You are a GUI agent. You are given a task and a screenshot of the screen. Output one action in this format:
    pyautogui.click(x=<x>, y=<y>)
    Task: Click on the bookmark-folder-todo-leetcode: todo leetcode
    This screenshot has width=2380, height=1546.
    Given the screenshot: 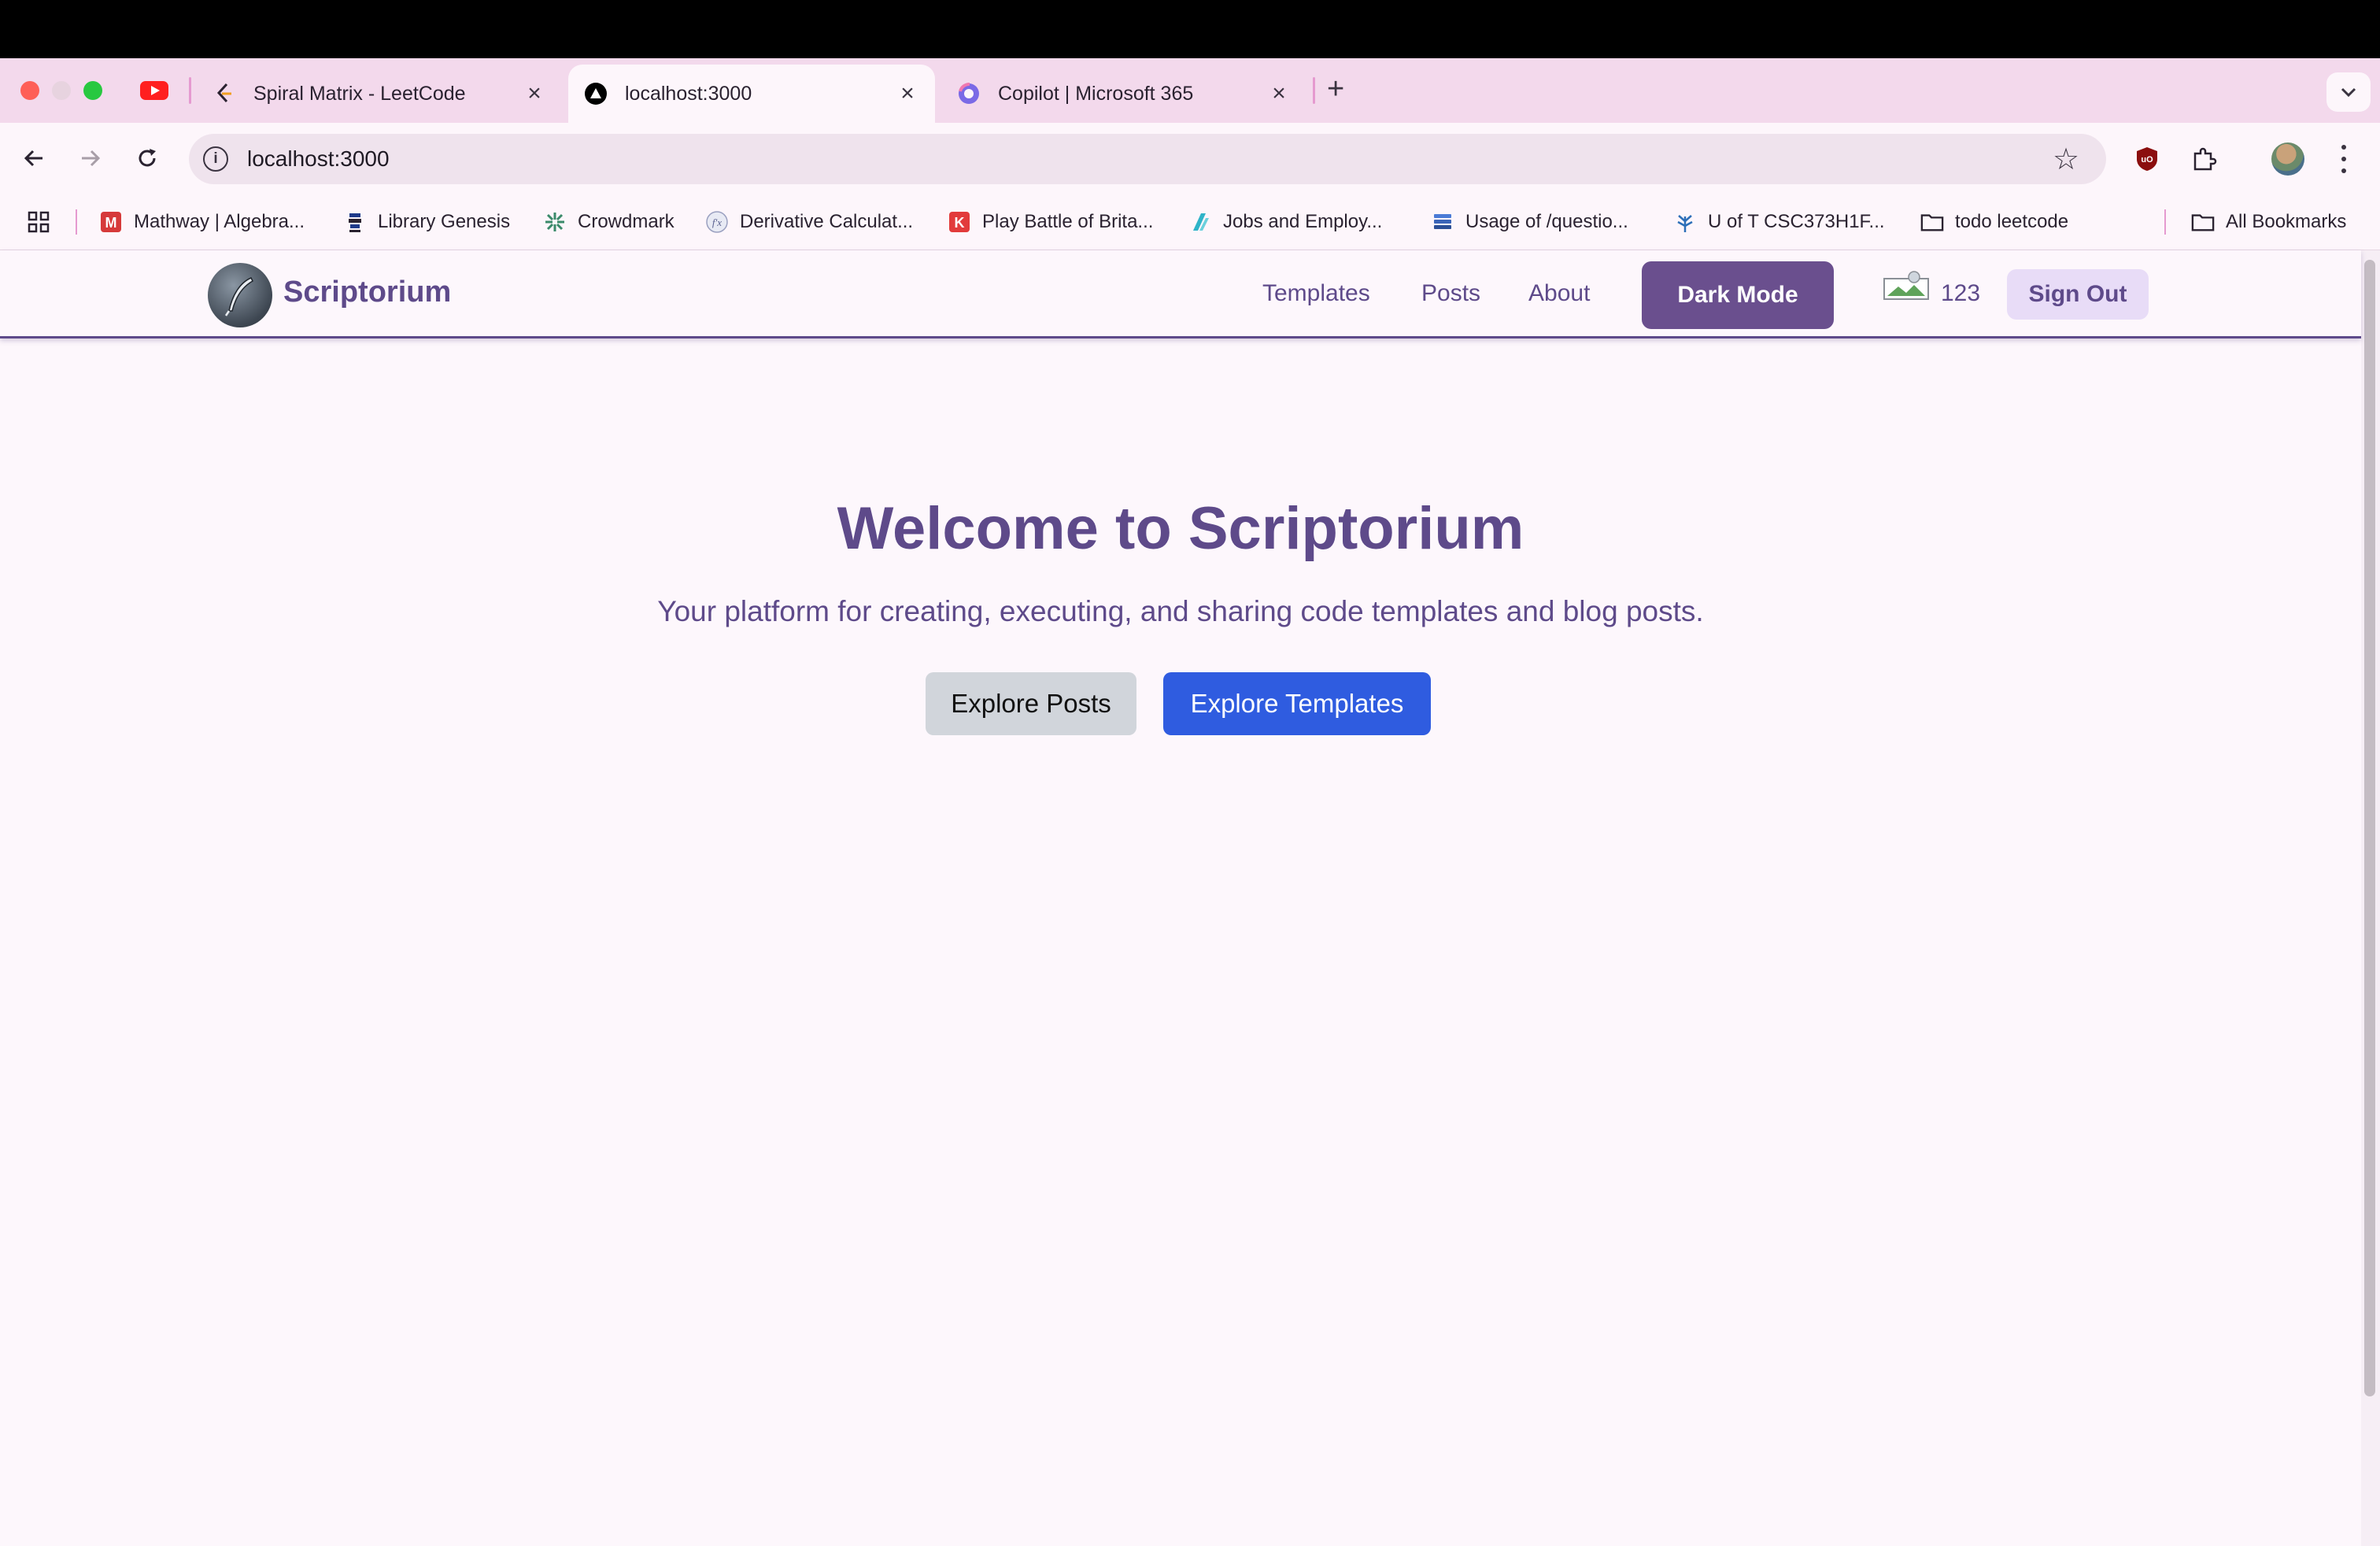 What is the action you would take?
    pyautogui.click(x=1994, y=222)
    